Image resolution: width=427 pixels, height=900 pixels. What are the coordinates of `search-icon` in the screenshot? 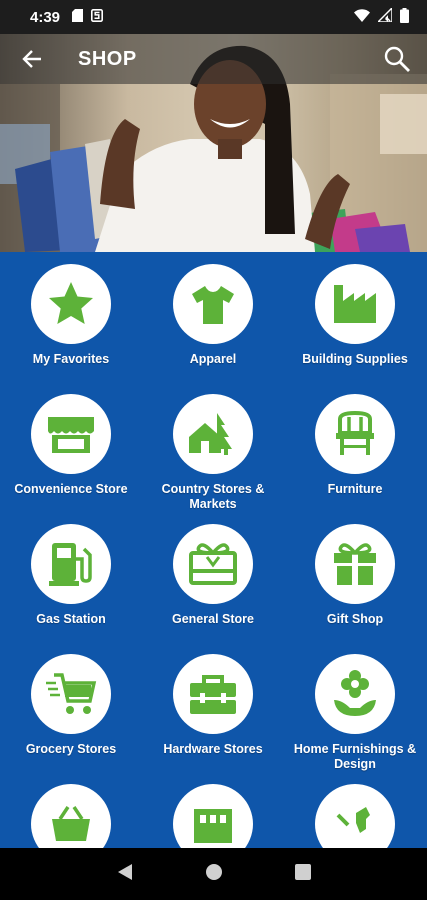 It's located at (397, 59).